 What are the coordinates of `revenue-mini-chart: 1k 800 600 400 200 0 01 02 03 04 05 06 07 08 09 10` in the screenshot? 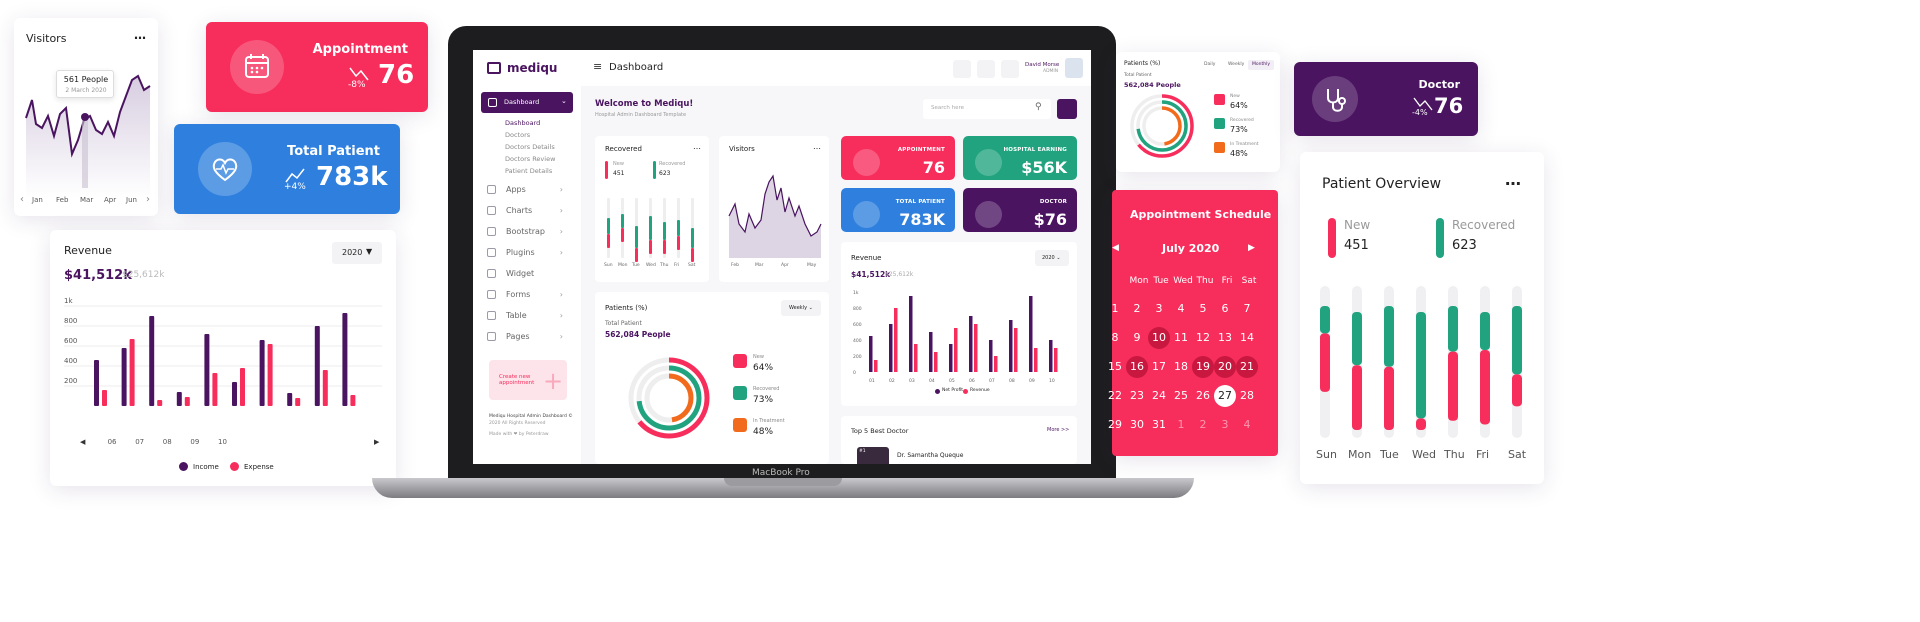 It's located at (955, 337).